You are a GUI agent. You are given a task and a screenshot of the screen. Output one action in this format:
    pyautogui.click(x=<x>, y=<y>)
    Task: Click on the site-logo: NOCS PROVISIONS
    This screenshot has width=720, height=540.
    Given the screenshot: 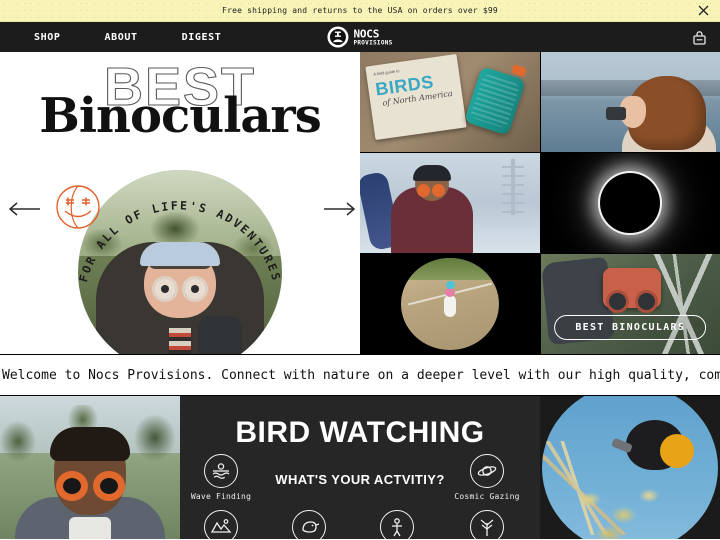 What is the action you would take?
    pyautogui.click(x=359, y=37)
    